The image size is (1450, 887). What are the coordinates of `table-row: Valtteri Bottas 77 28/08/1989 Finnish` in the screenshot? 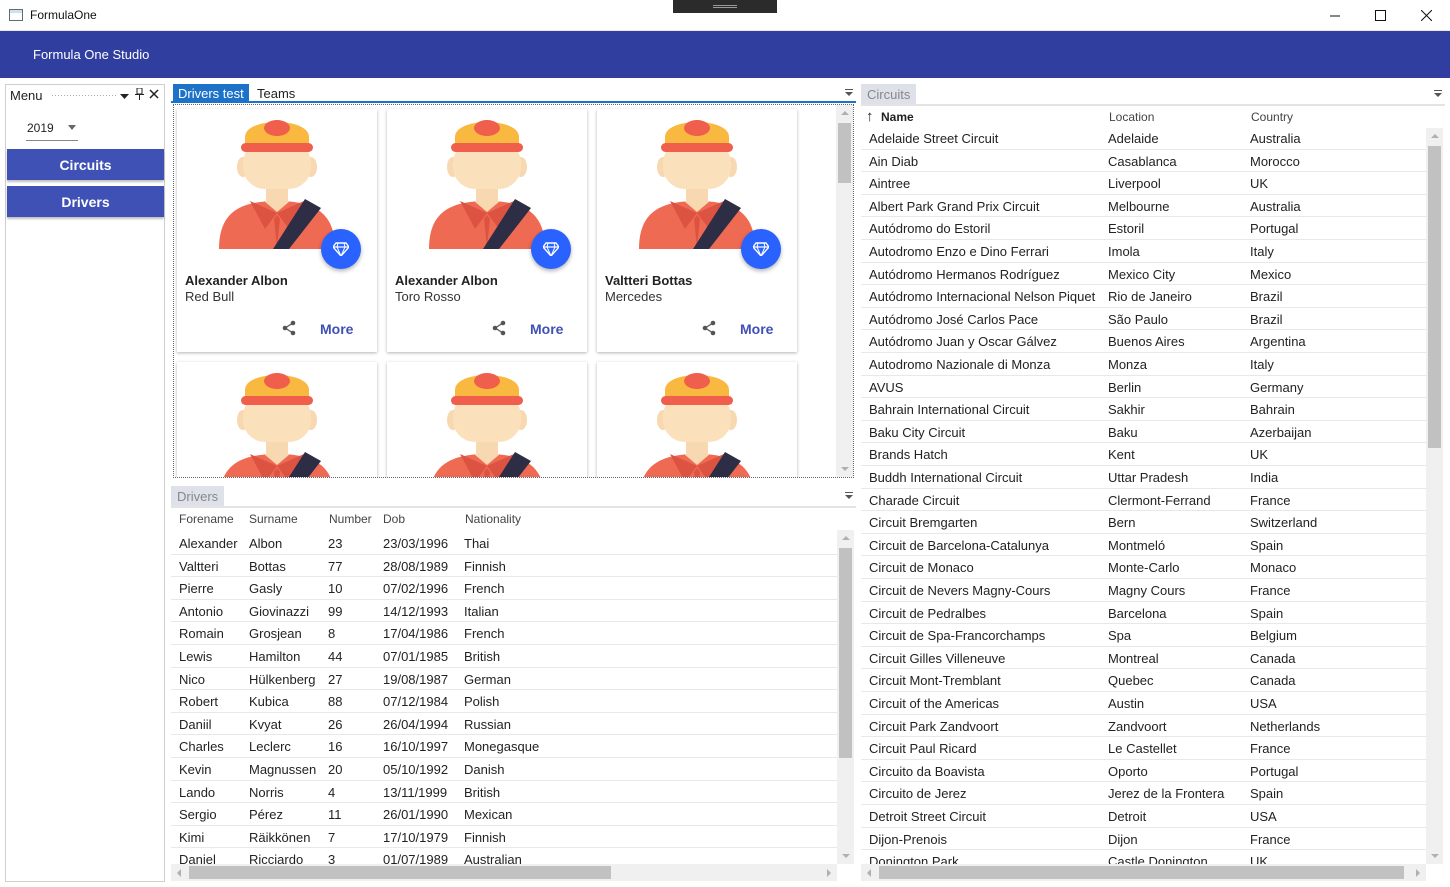 It's located at (504, 566).